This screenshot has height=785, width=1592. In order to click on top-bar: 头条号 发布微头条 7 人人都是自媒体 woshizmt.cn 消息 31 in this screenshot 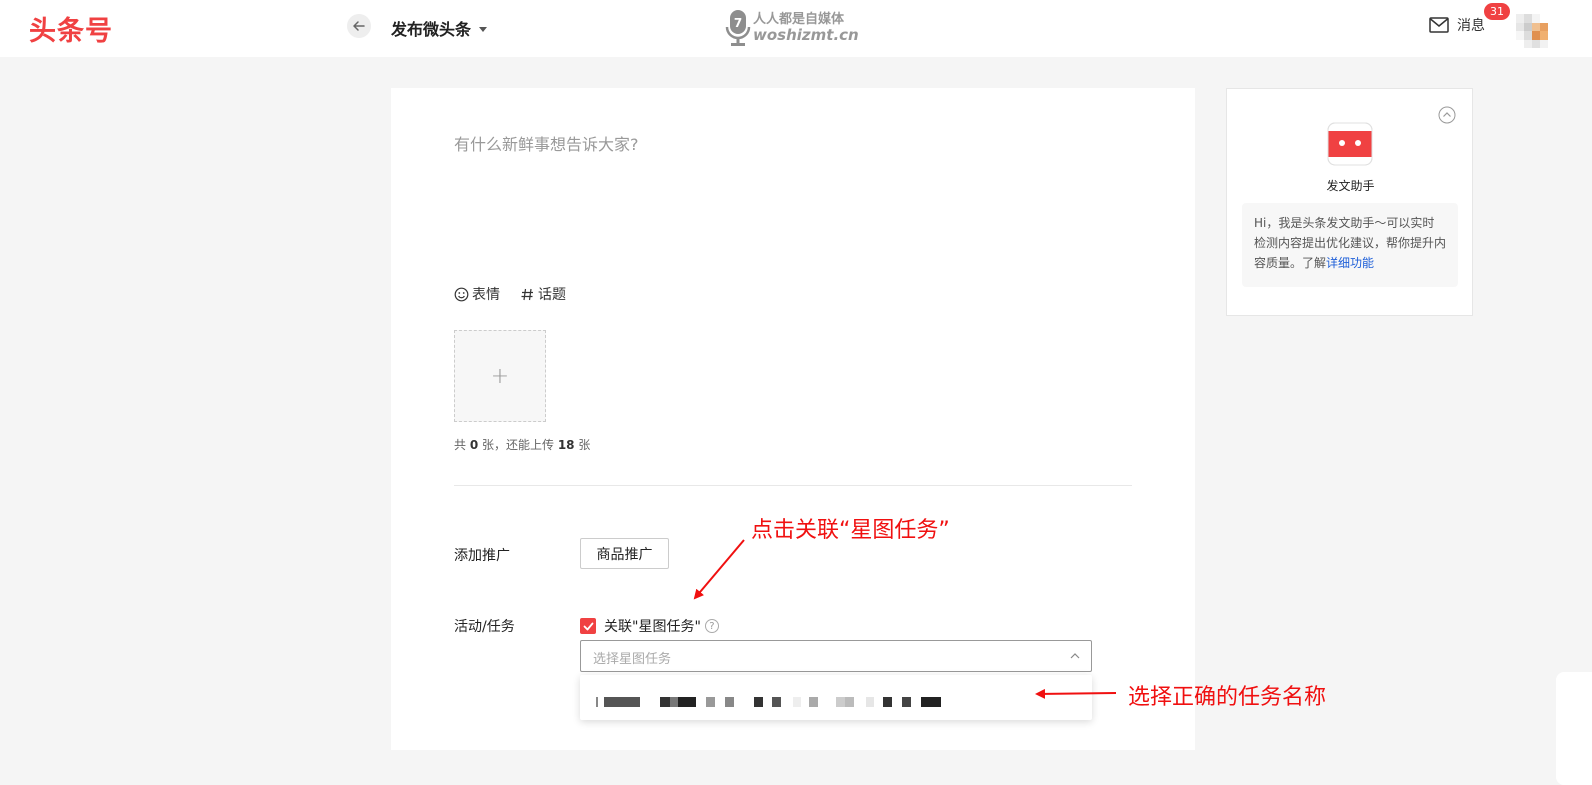, I will do `click(796, 28)`.